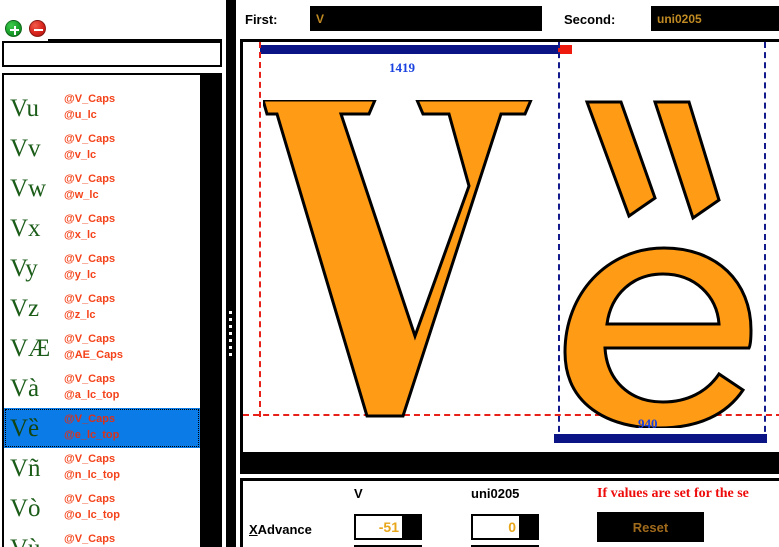 The image size is (779, 547). Describe the element at coordinates (358, 493) in the screenshot. I see `metrics-column-first: V` at that location.